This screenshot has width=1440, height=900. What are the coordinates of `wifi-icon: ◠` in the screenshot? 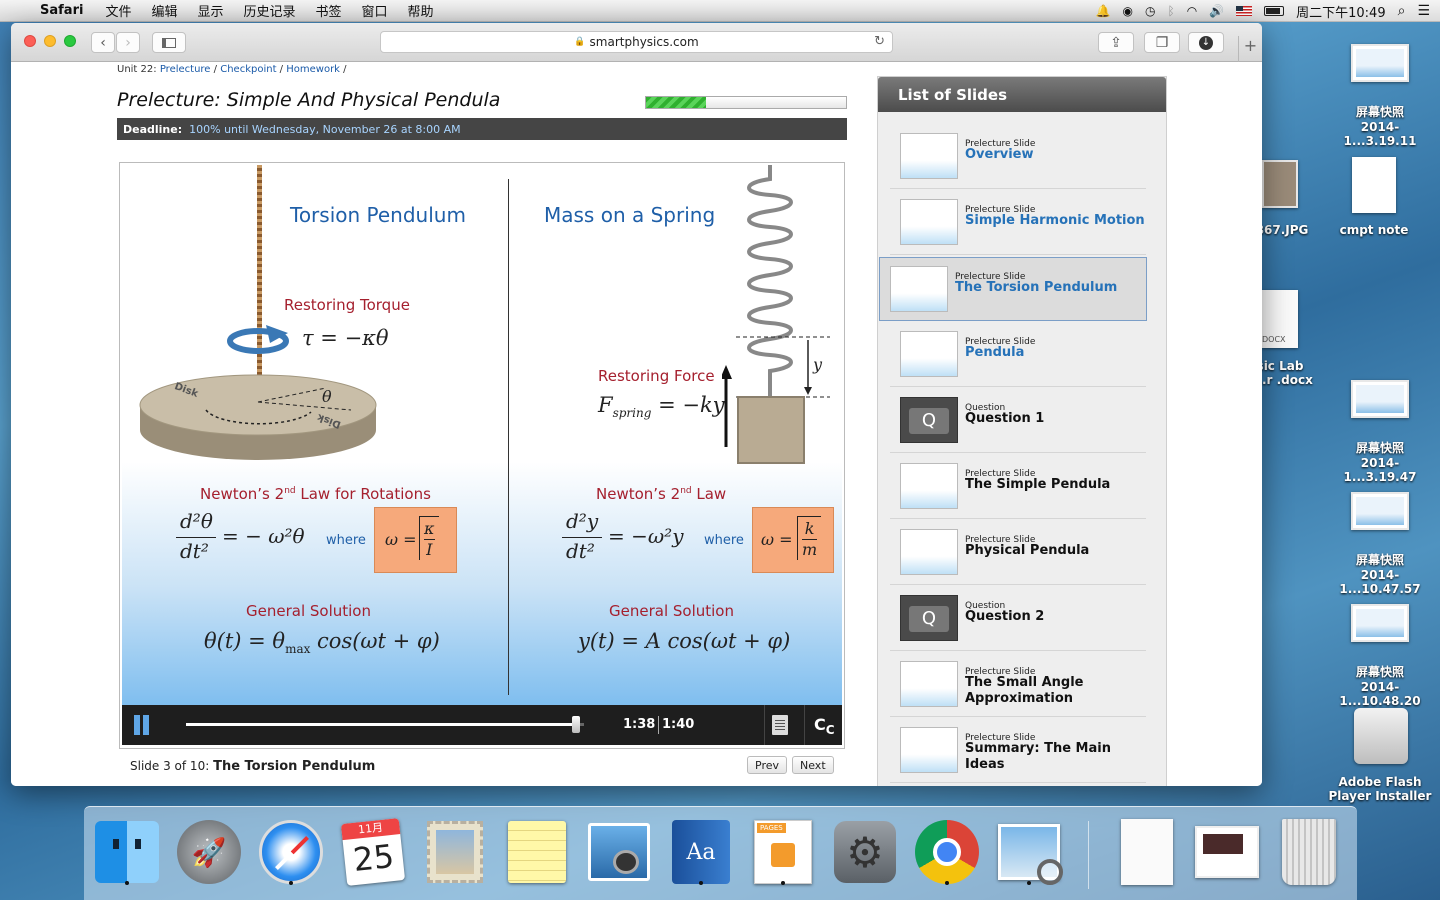 It's located at (1192, 11).